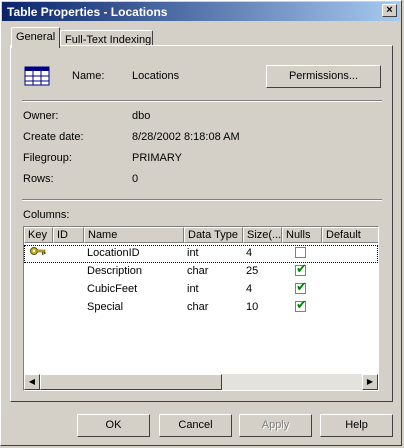 This screenshot has width=404, height=448. What do you see at coordinates (135, 179) in the screenshot?
I see `rows-value: 0` at bounding box center [135, 179].